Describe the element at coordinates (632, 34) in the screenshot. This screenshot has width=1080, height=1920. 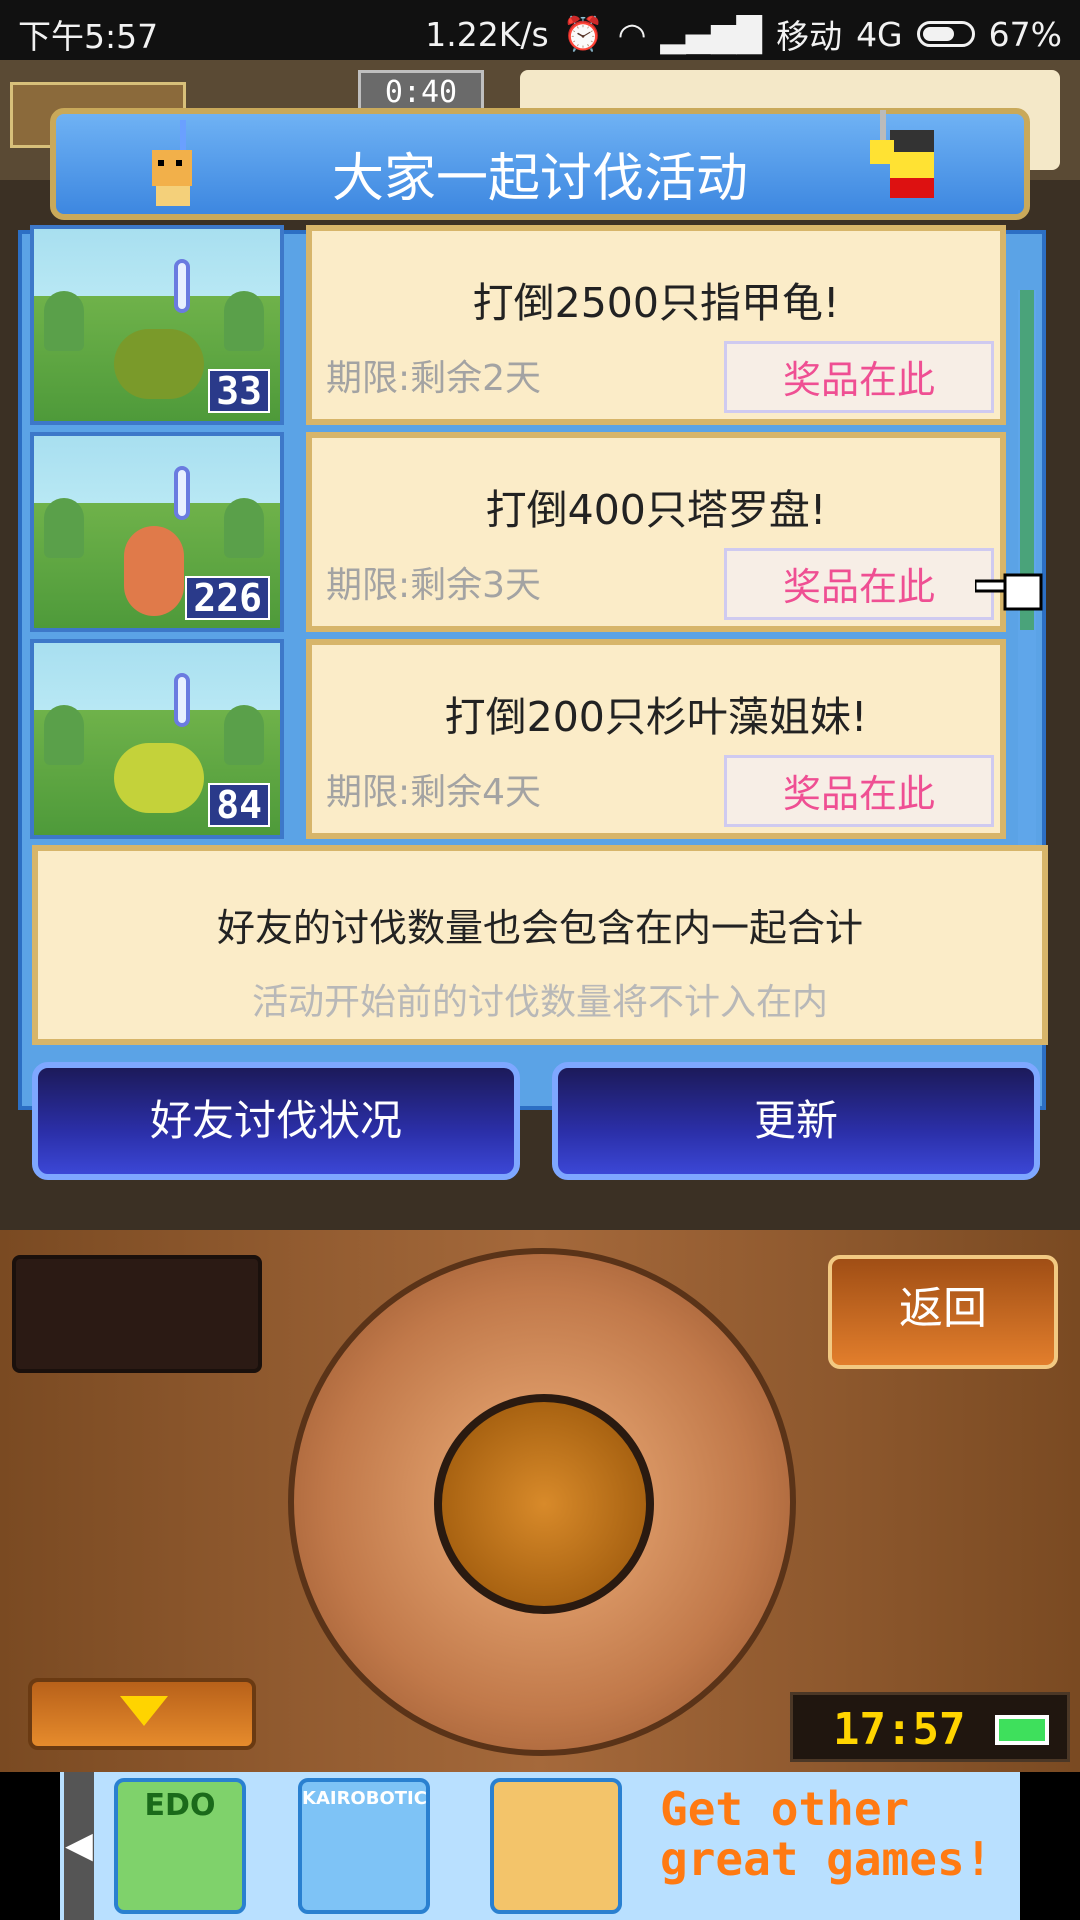
I see `wifi-icon: ◠` at that location.